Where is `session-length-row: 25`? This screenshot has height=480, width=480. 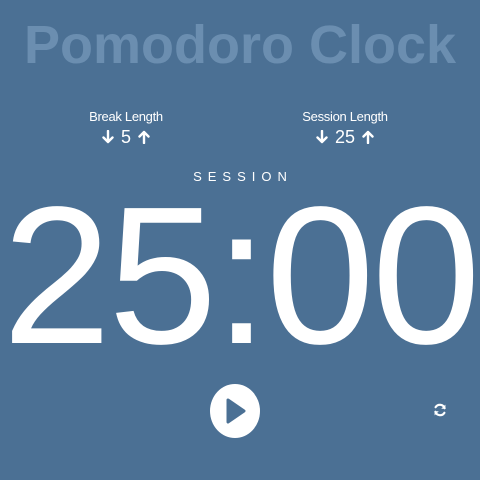 session-length-row: 25 is located at coordinates (345, 137).